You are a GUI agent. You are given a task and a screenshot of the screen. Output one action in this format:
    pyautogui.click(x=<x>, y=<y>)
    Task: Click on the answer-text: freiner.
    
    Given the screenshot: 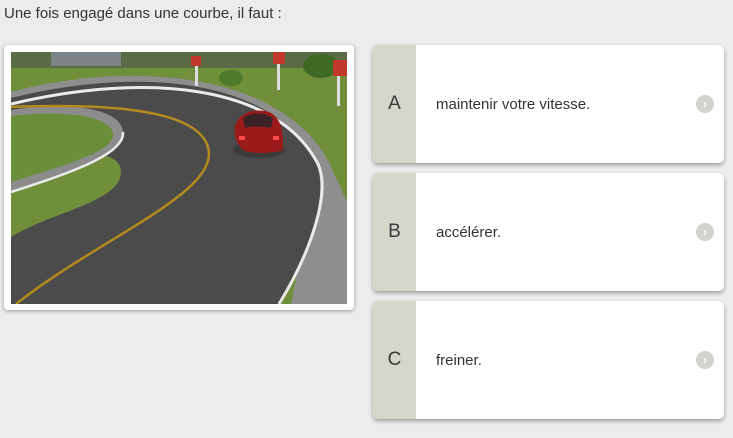 What is the action you would take?
    pyautogui.click(x=459, y=360)
    